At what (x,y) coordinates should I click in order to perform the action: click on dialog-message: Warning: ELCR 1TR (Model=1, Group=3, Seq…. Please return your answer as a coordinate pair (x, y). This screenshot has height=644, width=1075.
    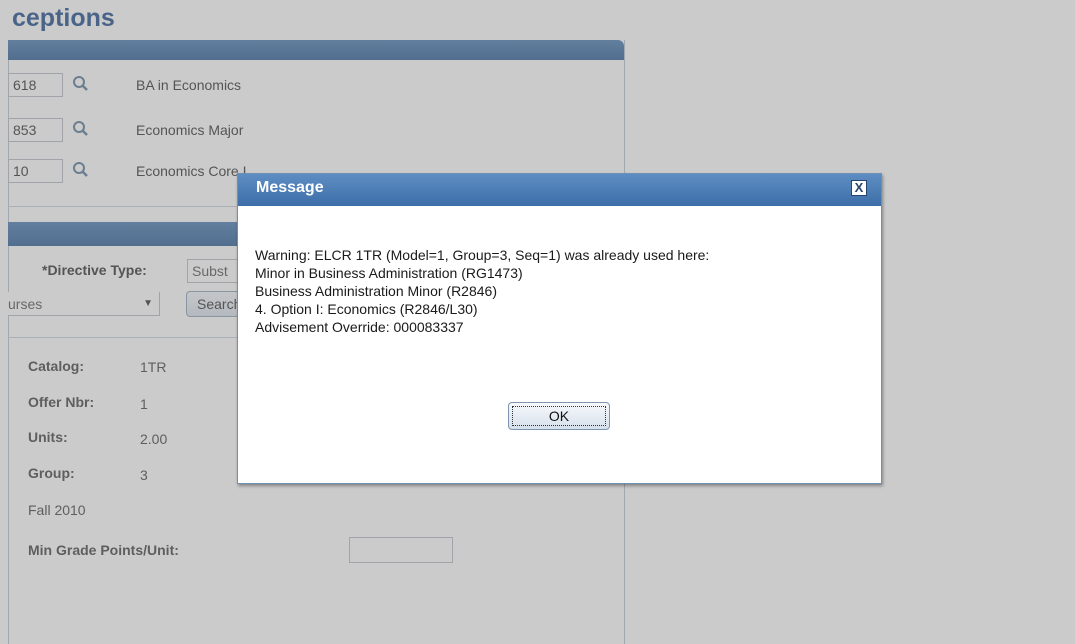
    Looking at the image, I should click on (560, 291).